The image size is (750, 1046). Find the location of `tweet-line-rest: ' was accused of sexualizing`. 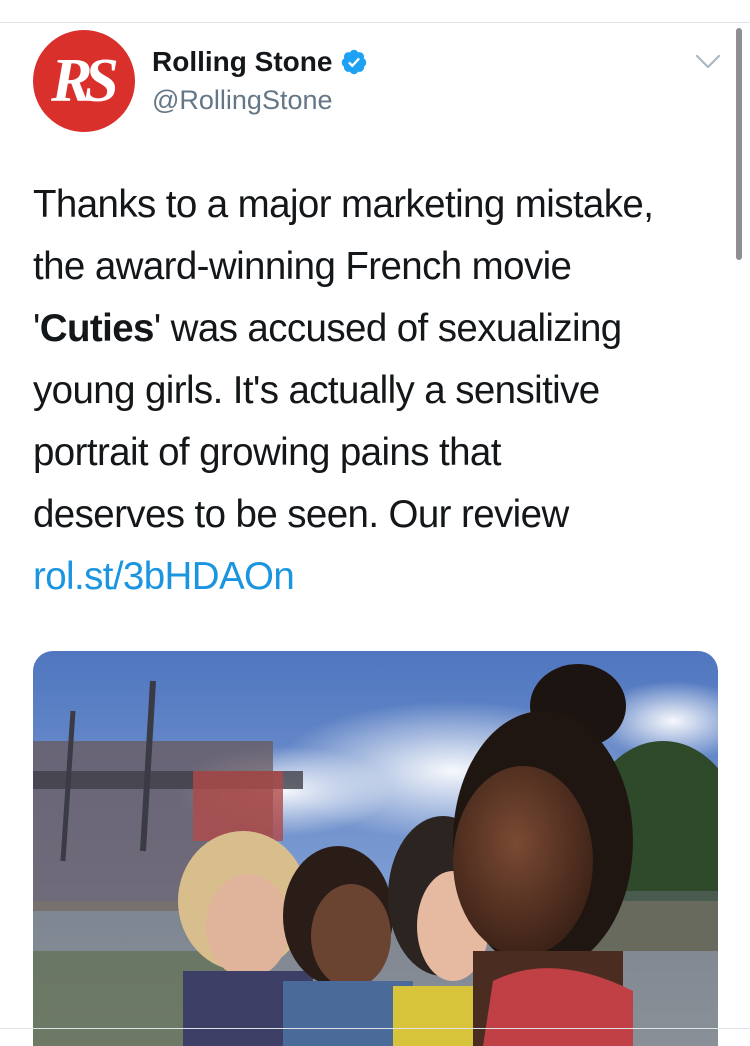

tweet-line-rest: ' was accused of sexualizing is located at coordinates (387, 328).